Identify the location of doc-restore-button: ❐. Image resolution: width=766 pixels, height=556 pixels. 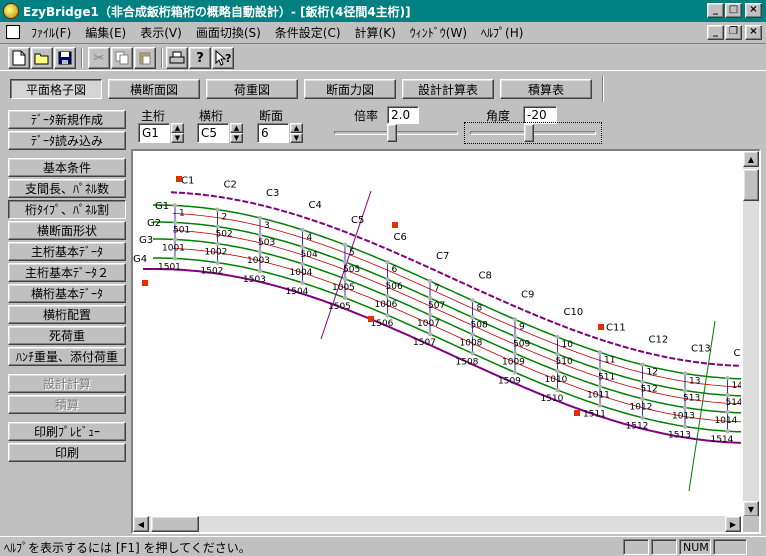
(733, 32).